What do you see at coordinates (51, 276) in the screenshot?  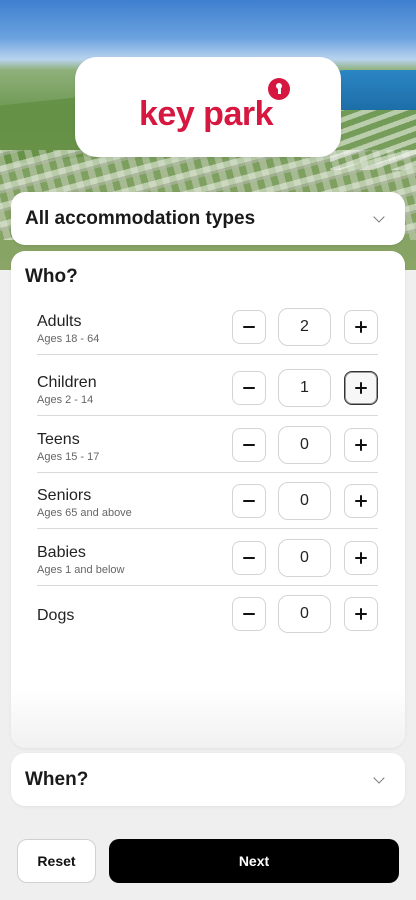 I see `who-title: Who?` at bounding box center [51, 276].